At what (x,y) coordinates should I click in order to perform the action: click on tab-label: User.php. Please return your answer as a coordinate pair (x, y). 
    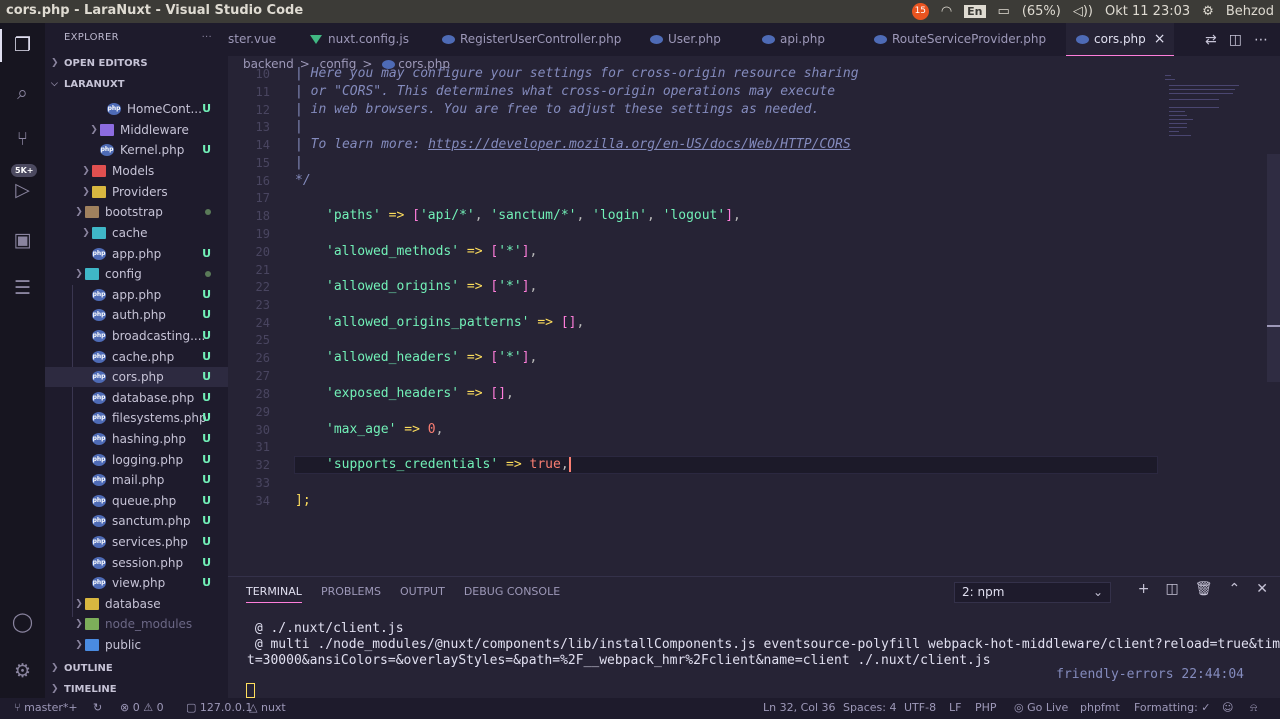
    Looking at the image, I should click on (694, 39).